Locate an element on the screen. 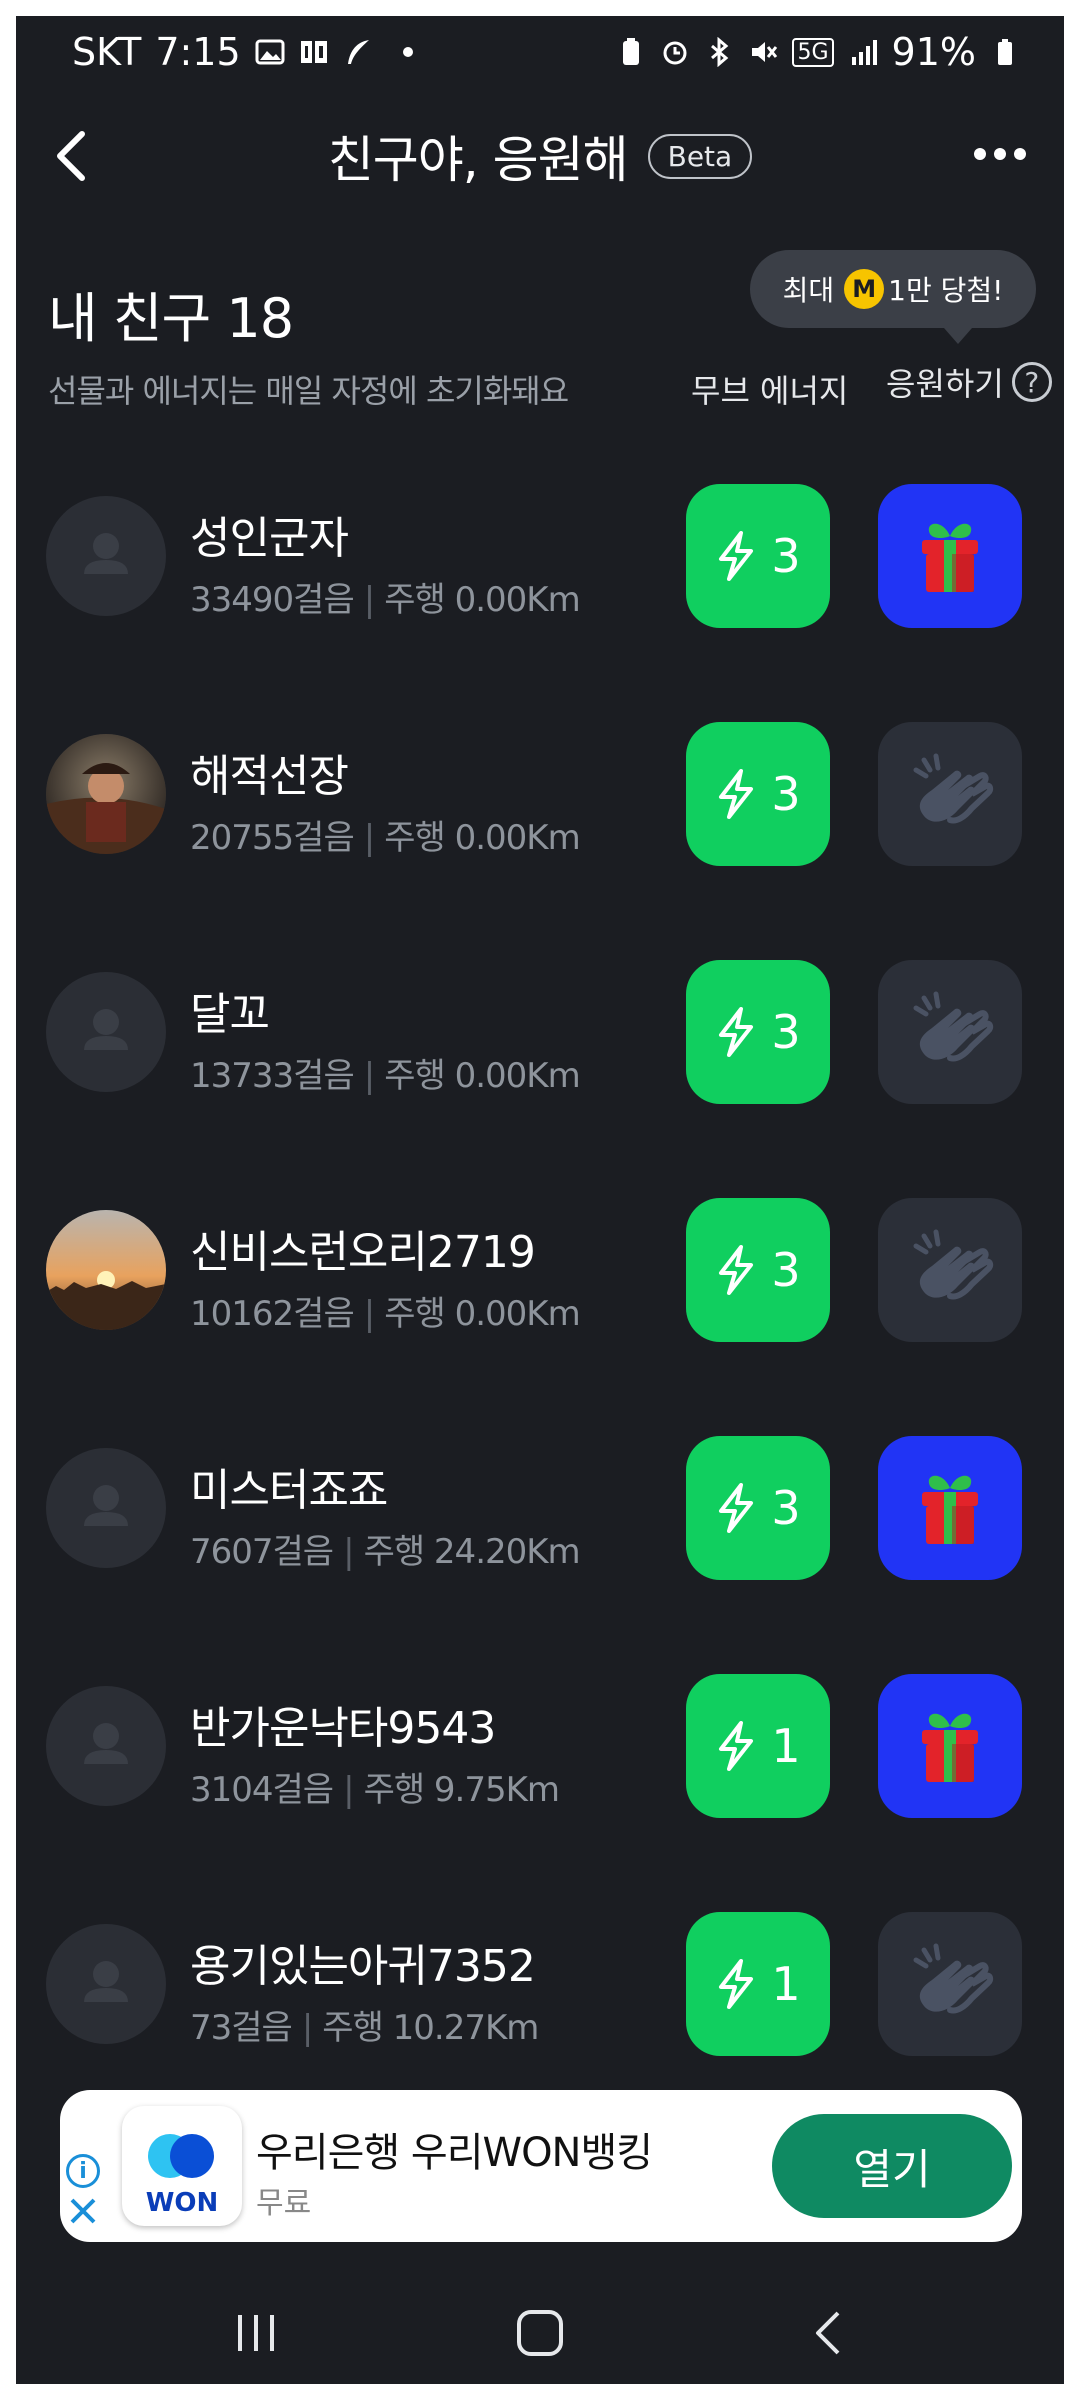 The width and height of the screenshot is (1080, 2400). friend-row: 용기있는아귀7352 73걸음 | 주행 10.27Km 1 is located at coordinates (540, 1984).